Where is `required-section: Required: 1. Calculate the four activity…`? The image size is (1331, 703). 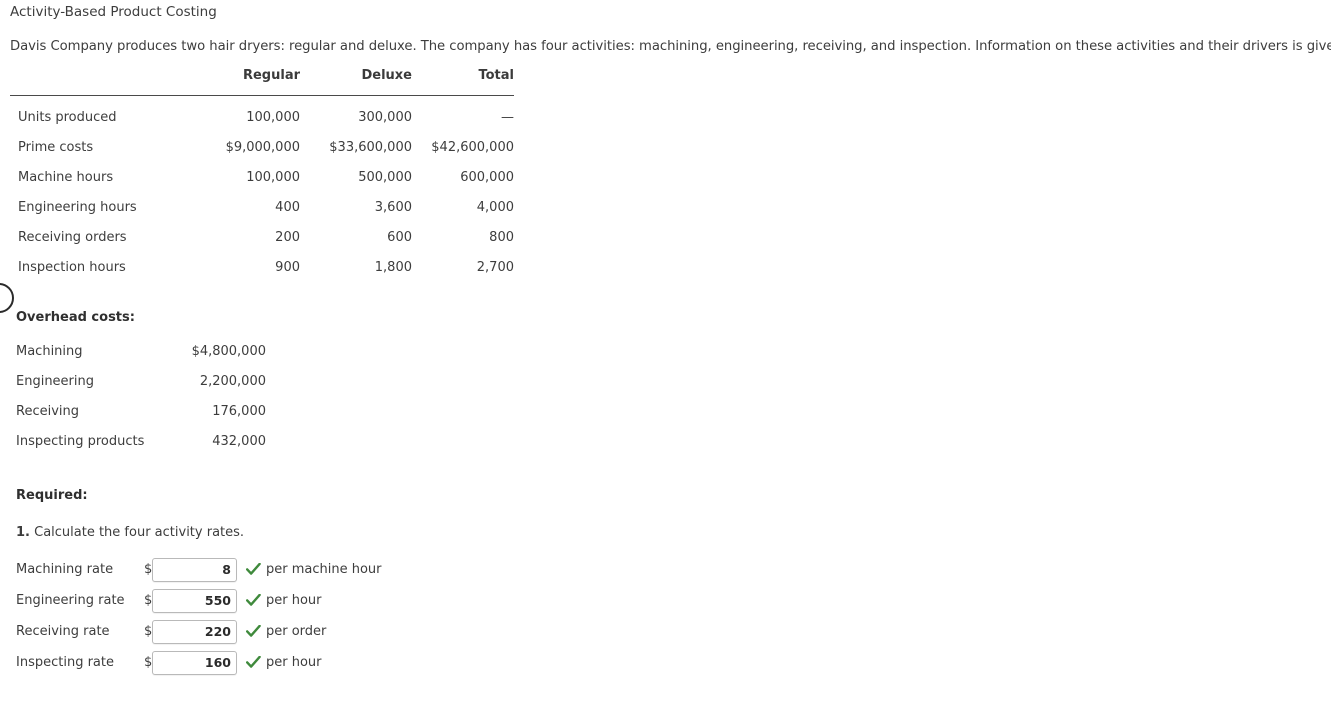
required-section: Required: 1. Calculate the four activity… is located at coordinates (199, 581).